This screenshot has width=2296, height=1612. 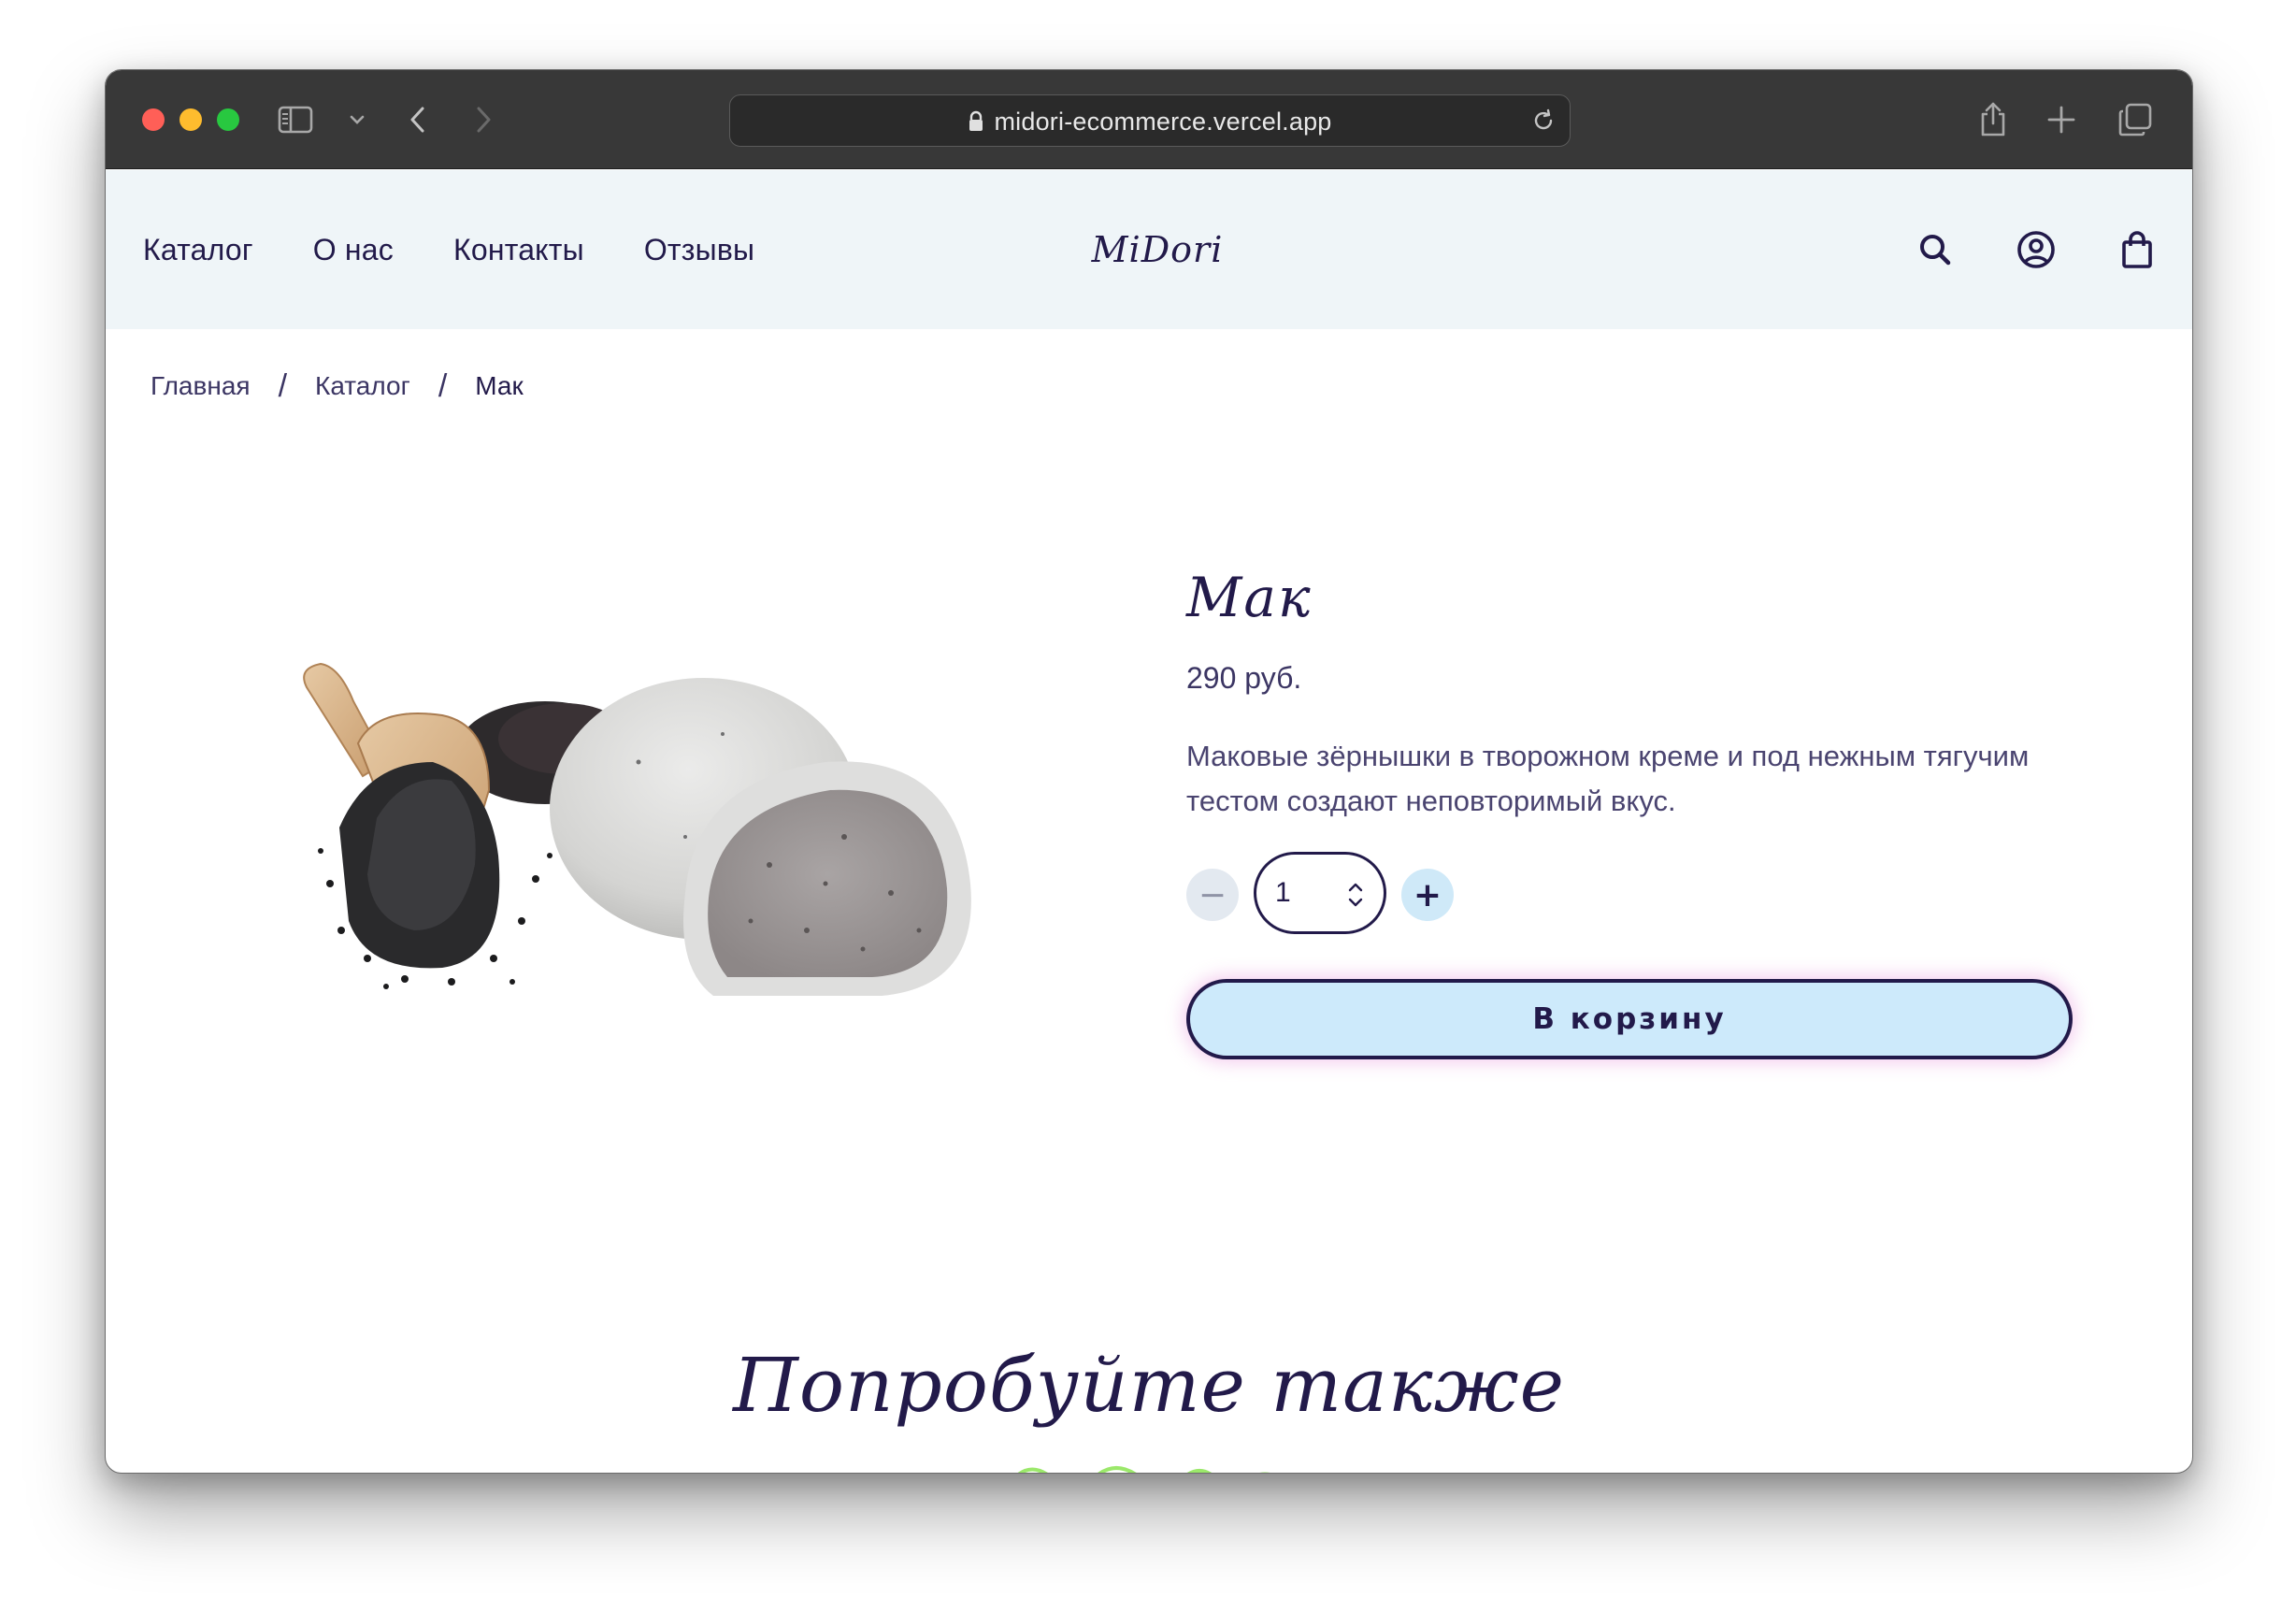 What do you see at coordinates (1355, 896) in the screenshot?
I see `spinner-arrows-icon` at bounding box center [1355, 896].